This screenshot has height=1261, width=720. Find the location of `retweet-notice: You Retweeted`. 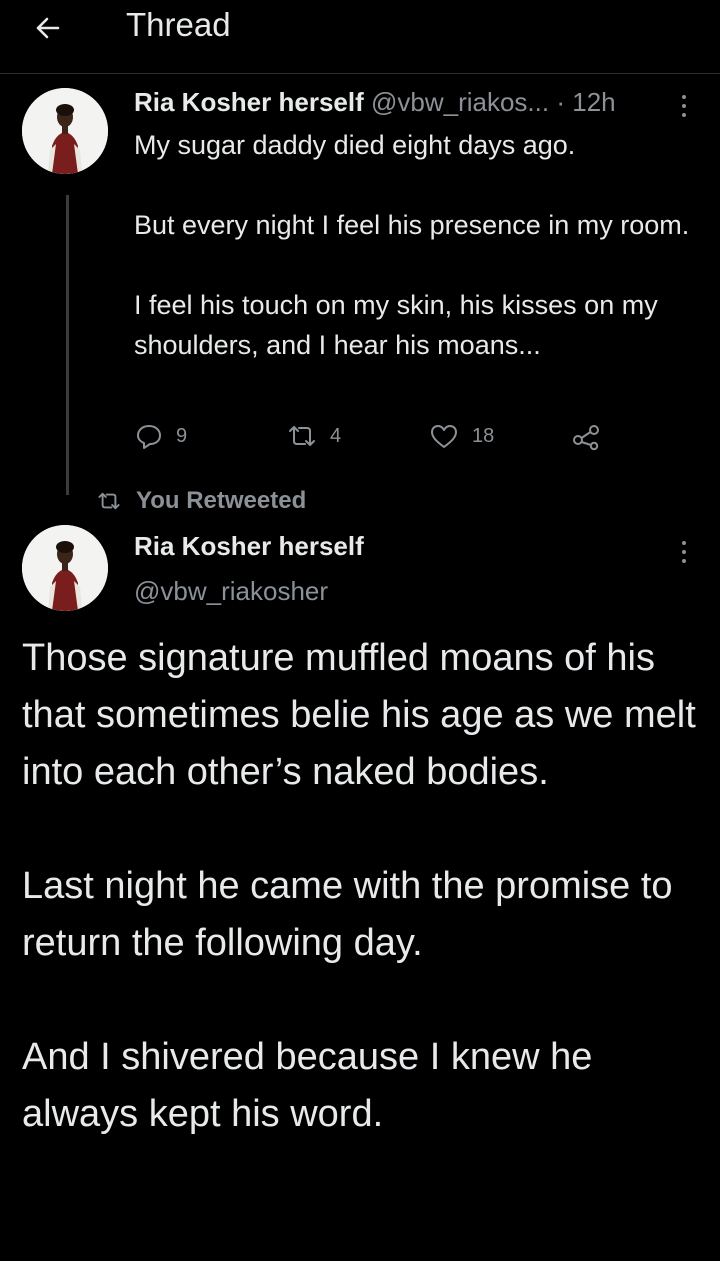

retweet-notice: You Retweeted is located at coordinates (201, 501).